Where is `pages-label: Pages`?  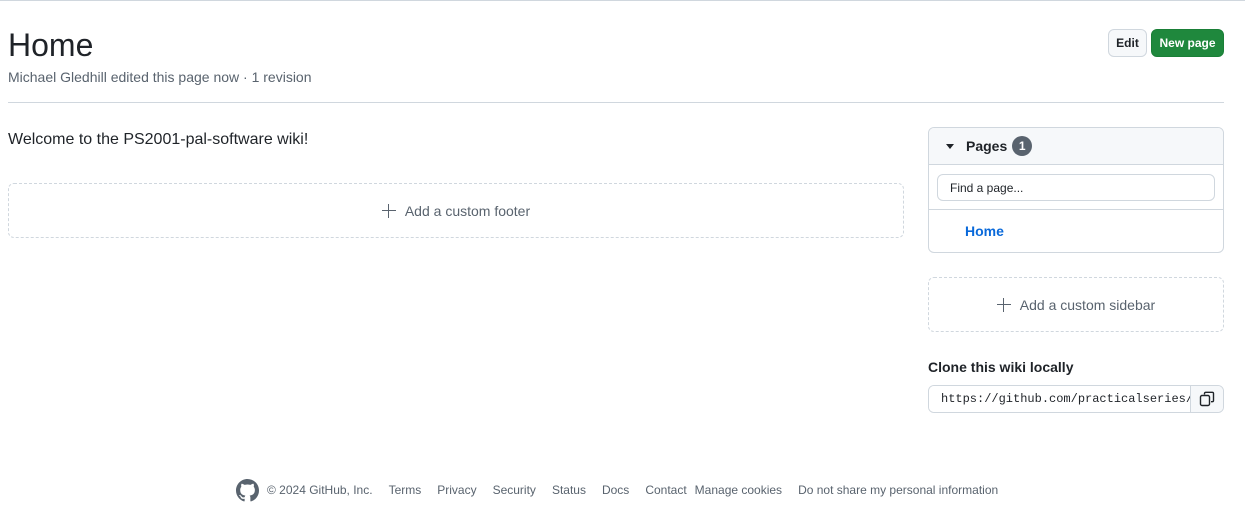 pages-label: Pages is located at coordinates (987, 146).